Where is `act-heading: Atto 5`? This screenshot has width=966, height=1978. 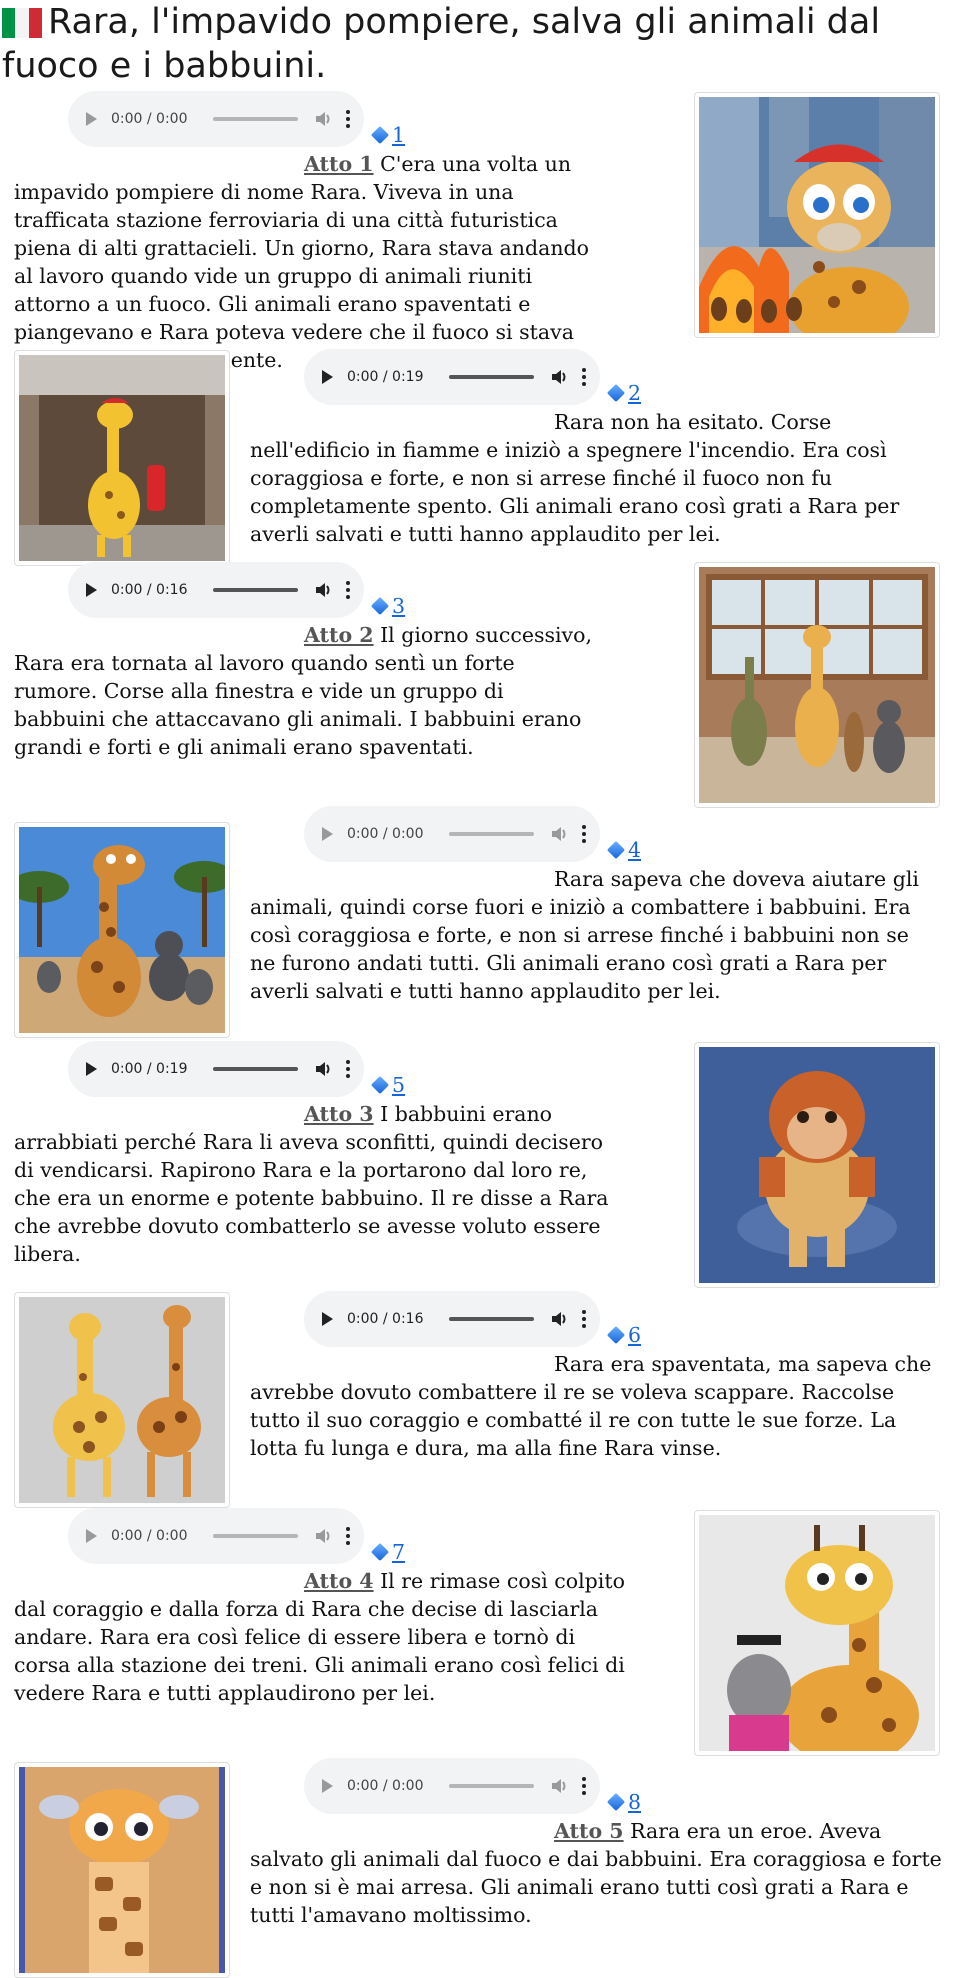 act-heading: Atto 5 is located at coordinates (589, 1831).